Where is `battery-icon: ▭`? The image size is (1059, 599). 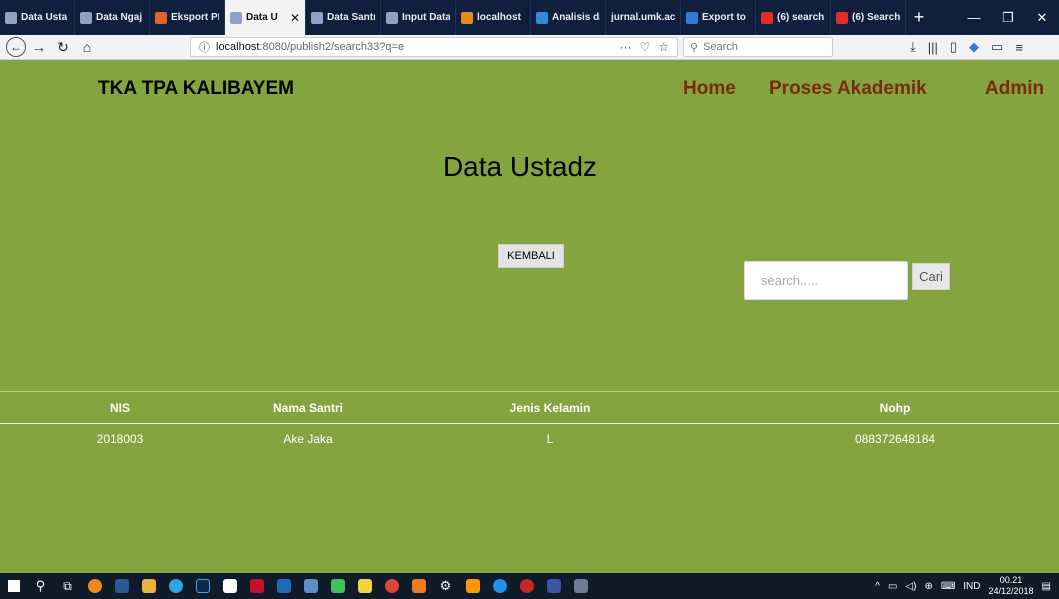
battery-icon: ▭ is located at coordinates (892, 586).